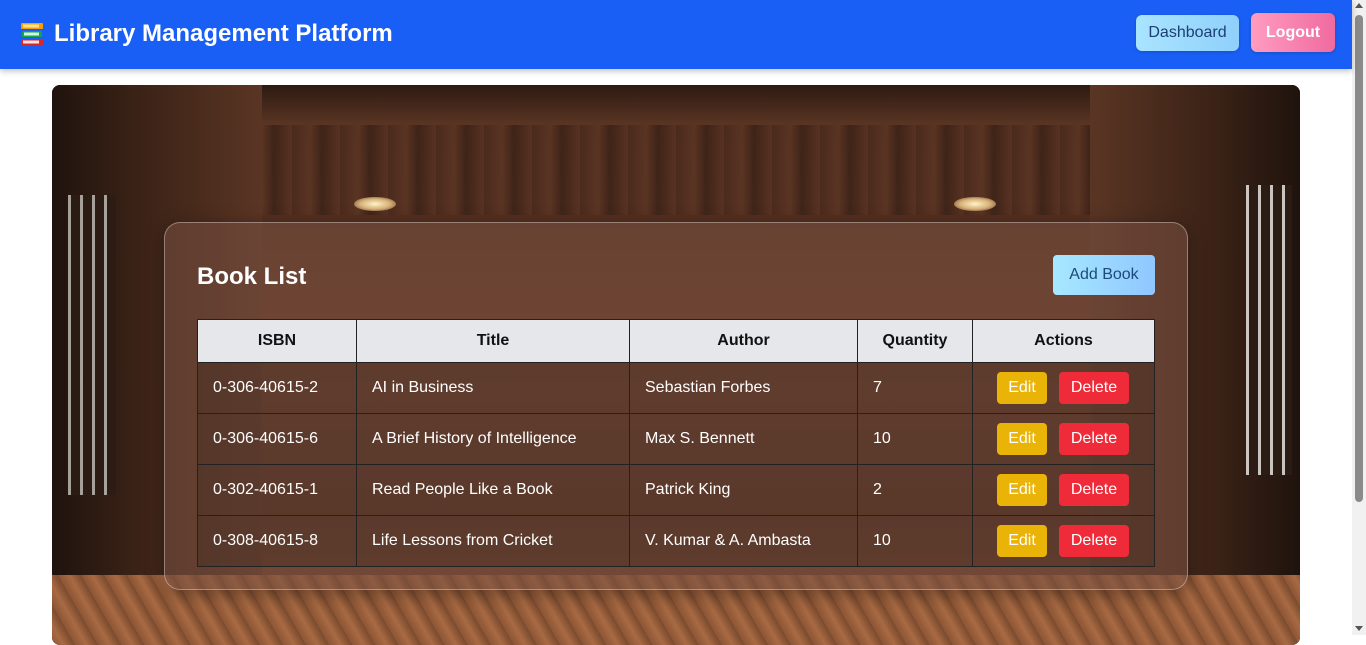  I want to click on logout-button: Logout, so click(1293, 32).